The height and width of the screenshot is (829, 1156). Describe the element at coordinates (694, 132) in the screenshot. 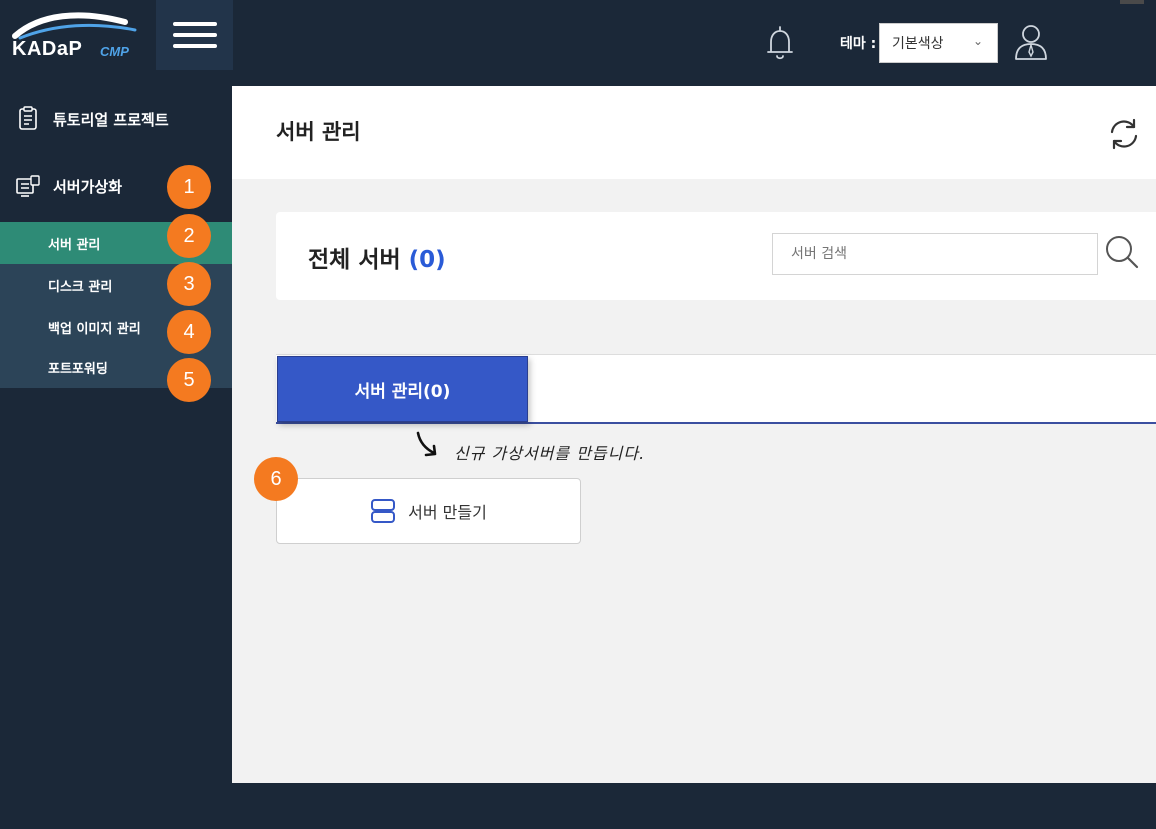

I see `page-header: 서버 관리` at that location.